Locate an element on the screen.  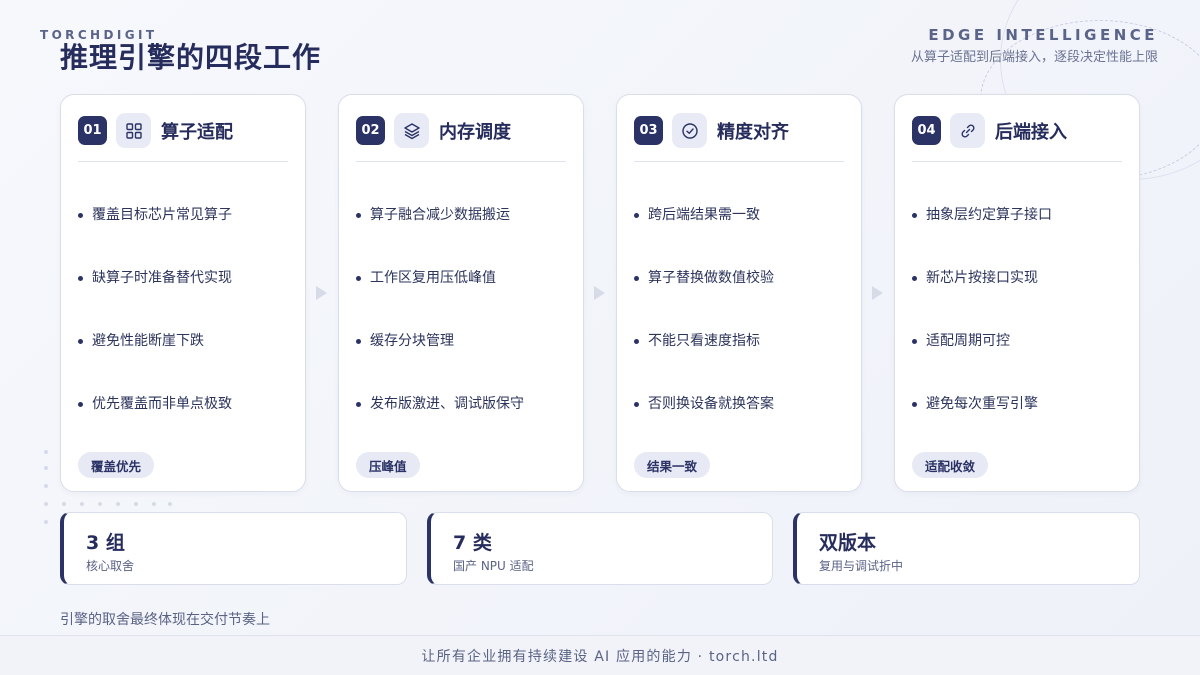
card-header: 02 内存调度 is located at coordinates (461, 137).